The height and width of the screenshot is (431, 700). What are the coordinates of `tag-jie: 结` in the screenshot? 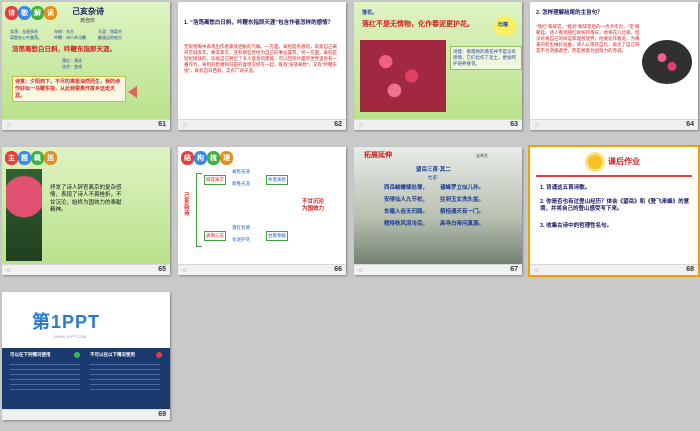 It's located at (187, 158).